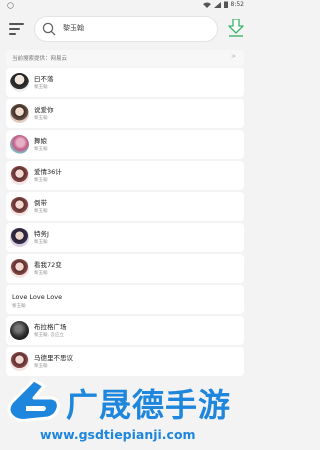  What do you see at coordinates (33, 400) in the screenshot?
I see `watermark-logo` at bounding box center [33, 400].